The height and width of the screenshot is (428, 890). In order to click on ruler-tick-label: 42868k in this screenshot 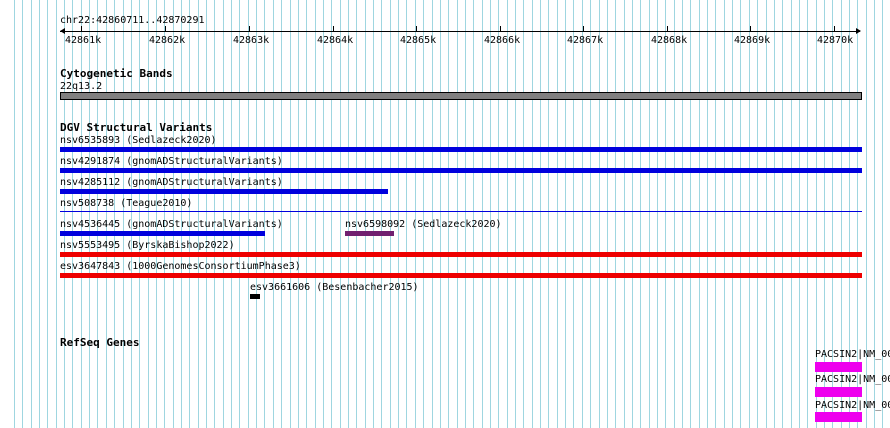, I will do `click(669, 40)`.